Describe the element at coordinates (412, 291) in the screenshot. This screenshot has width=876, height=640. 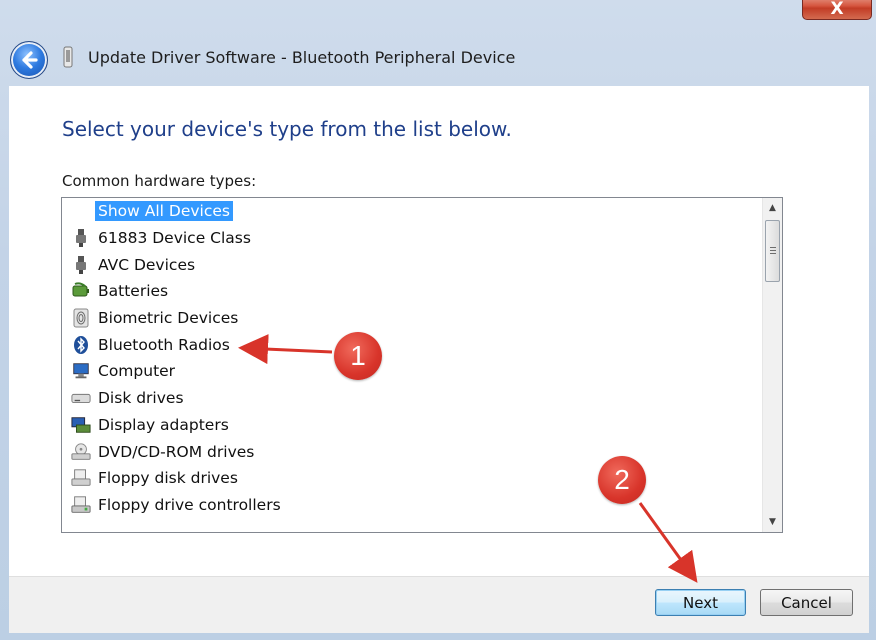
I see `list-item: Batteries` at that location.